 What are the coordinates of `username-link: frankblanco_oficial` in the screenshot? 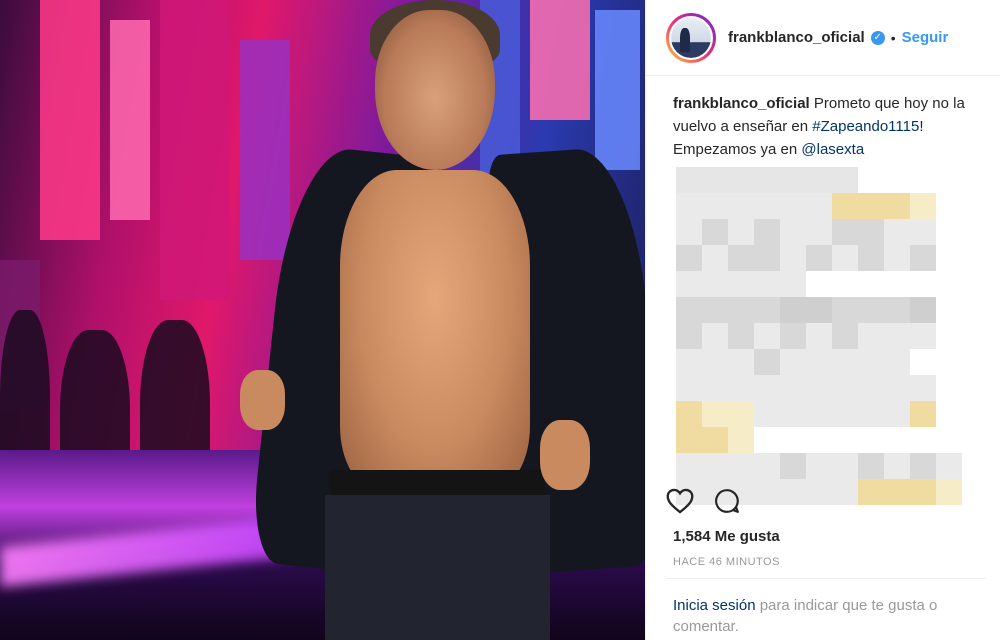 It's located at (796, 37).